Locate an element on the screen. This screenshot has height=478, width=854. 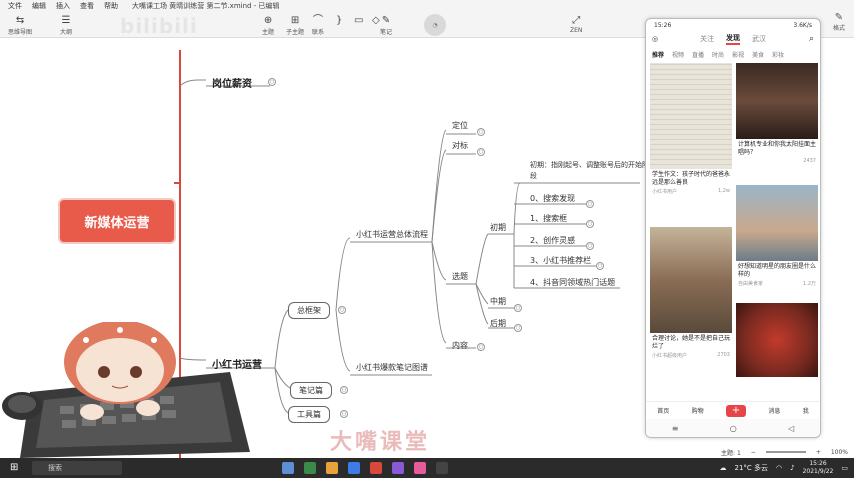
windows-start-icon: ⊞ is located at coordinates (14, 467).